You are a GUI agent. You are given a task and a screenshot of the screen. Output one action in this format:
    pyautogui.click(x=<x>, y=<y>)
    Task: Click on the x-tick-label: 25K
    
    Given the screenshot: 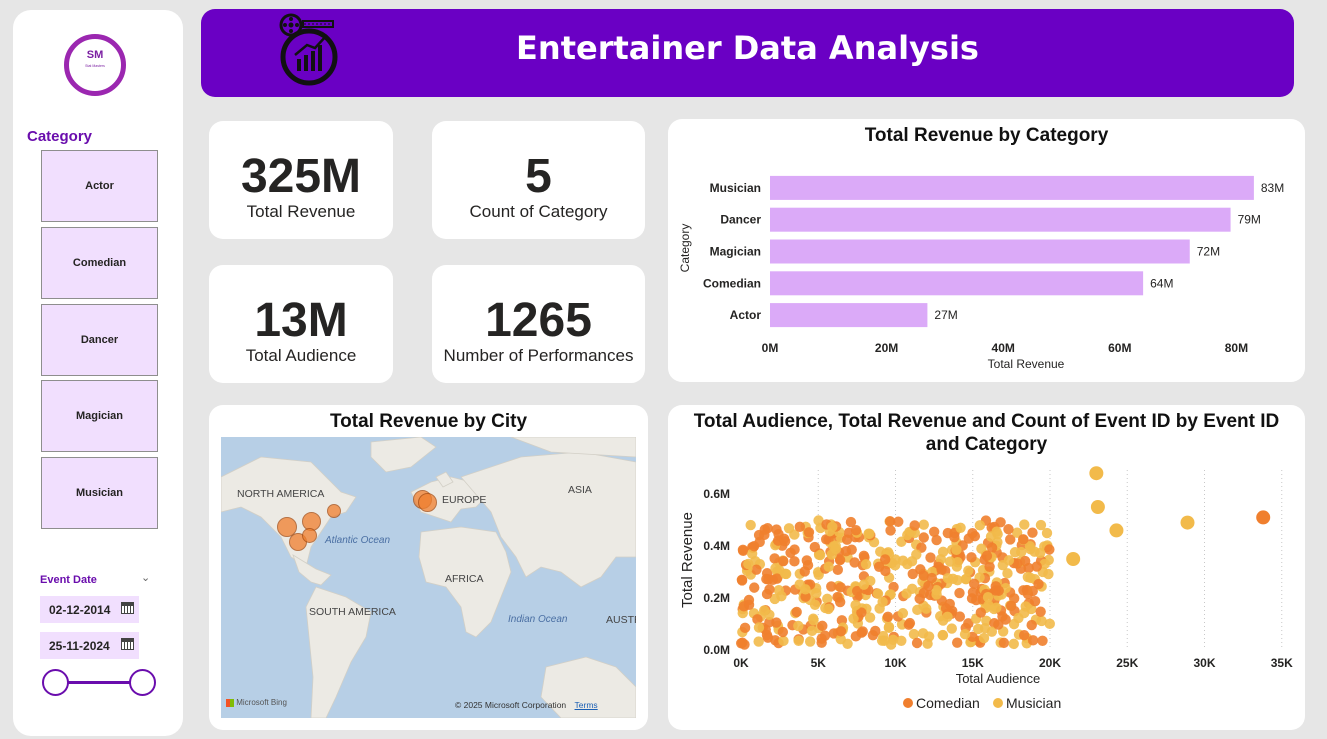 What is the action you would take?
    pyautogui.click(x=1127, y=663)
    